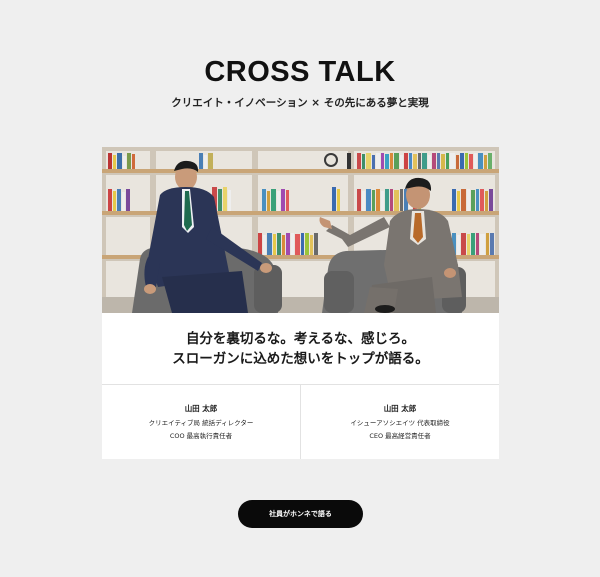  I want to click on profile-coo: 山田 太郎 クリエイティブ局 統括ディレクター COO 最高執行責任者, so click(201, 423).